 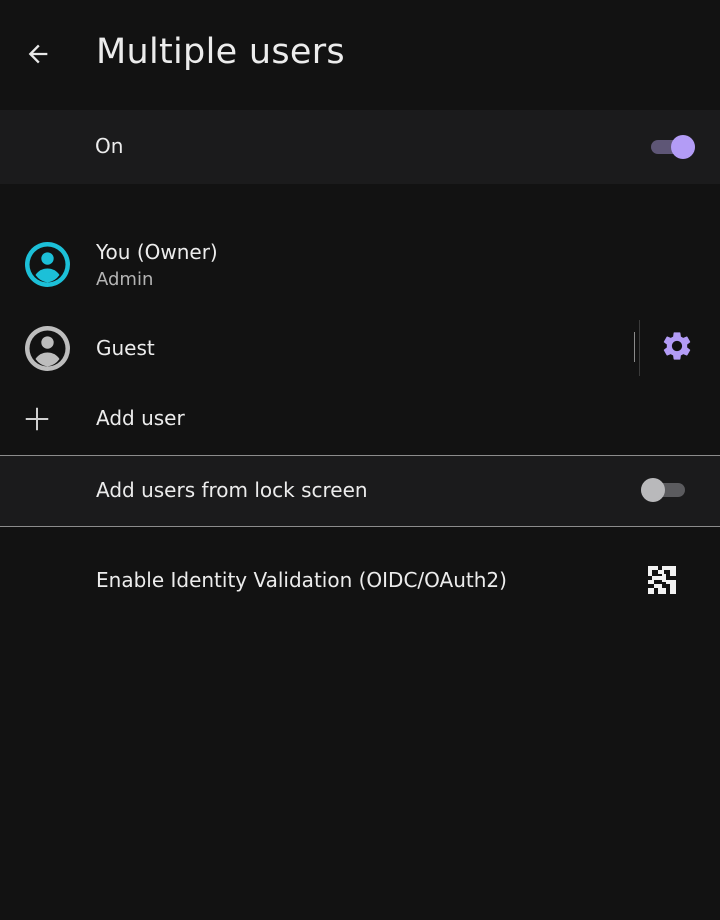 What do you see at coordinates (677, 346) in the screenshot?
I see `gear-icon` at bounding box center [677, 346].